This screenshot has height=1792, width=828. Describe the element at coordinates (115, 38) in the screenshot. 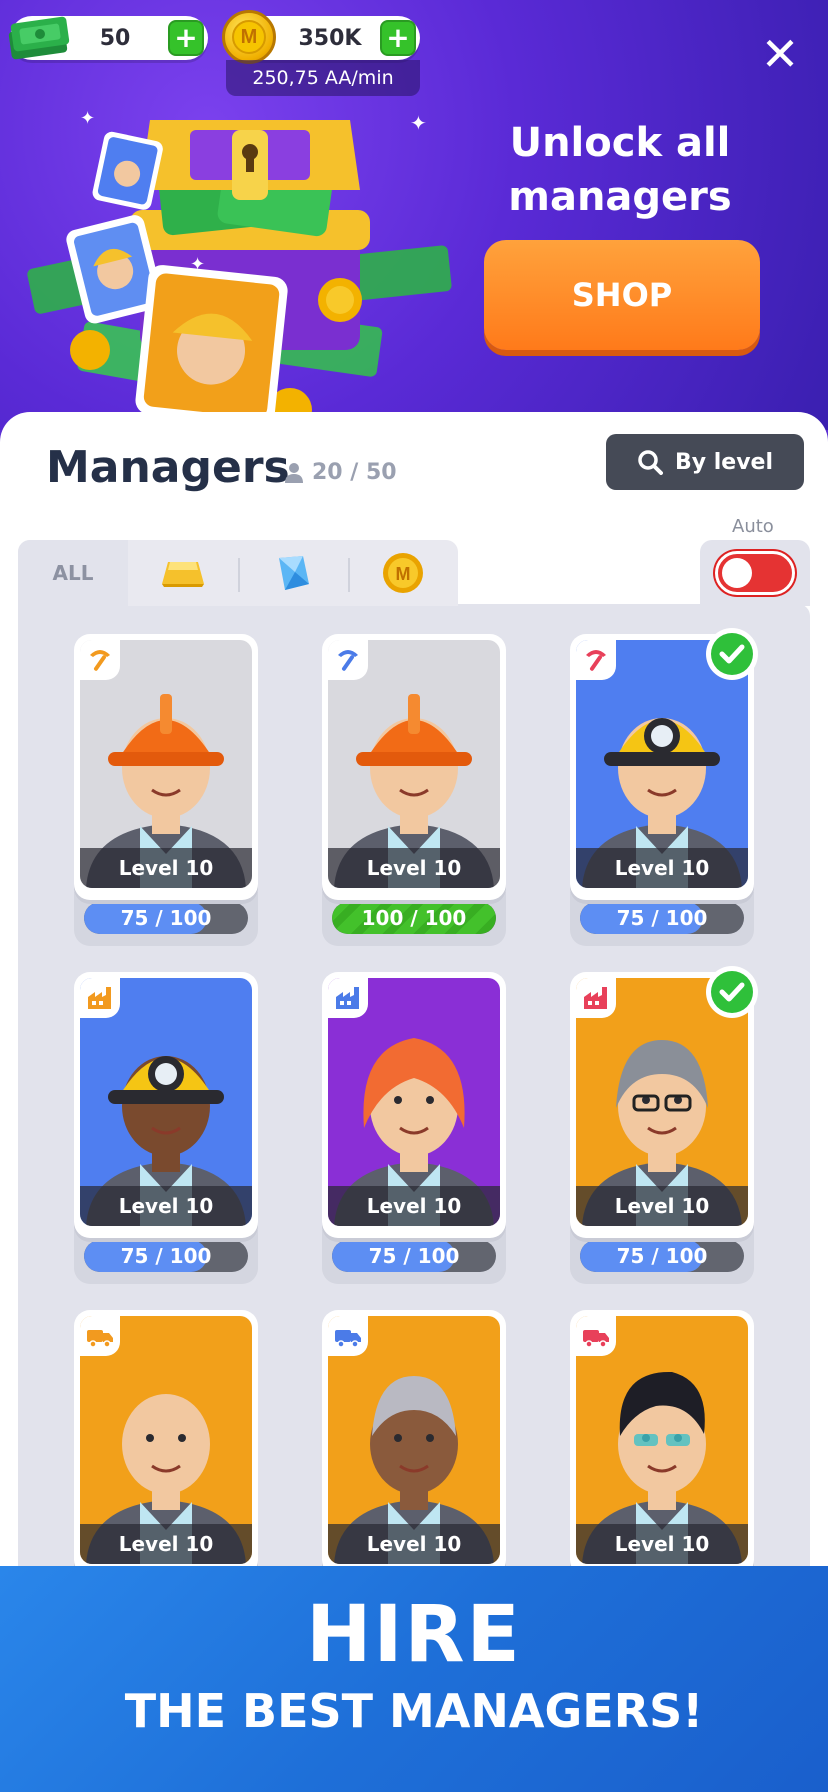

I see `cash-value: 50` at that location.